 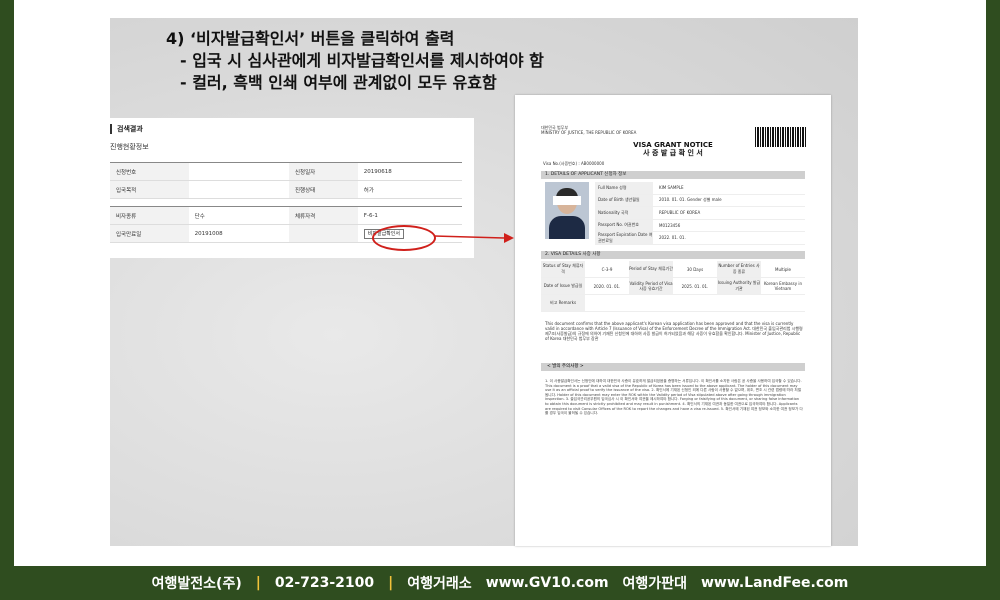 I want to click on document-title-ko: 사 증 발 급 확 인 서, so click(x=673, y=153).